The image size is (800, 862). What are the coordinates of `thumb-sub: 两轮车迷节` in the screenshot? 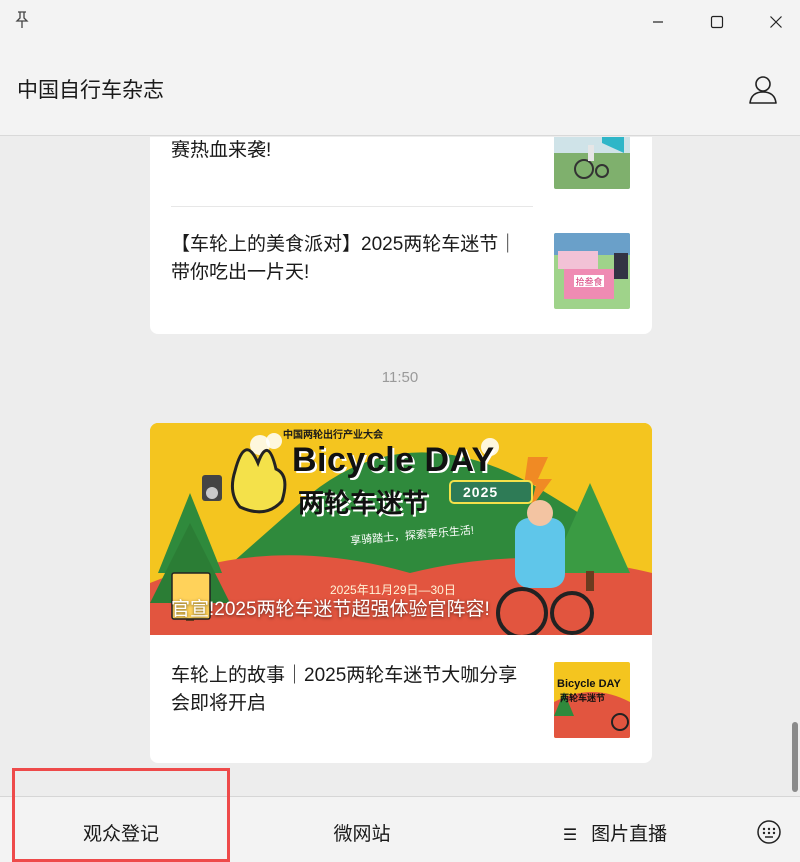 It's located at (583, 698).